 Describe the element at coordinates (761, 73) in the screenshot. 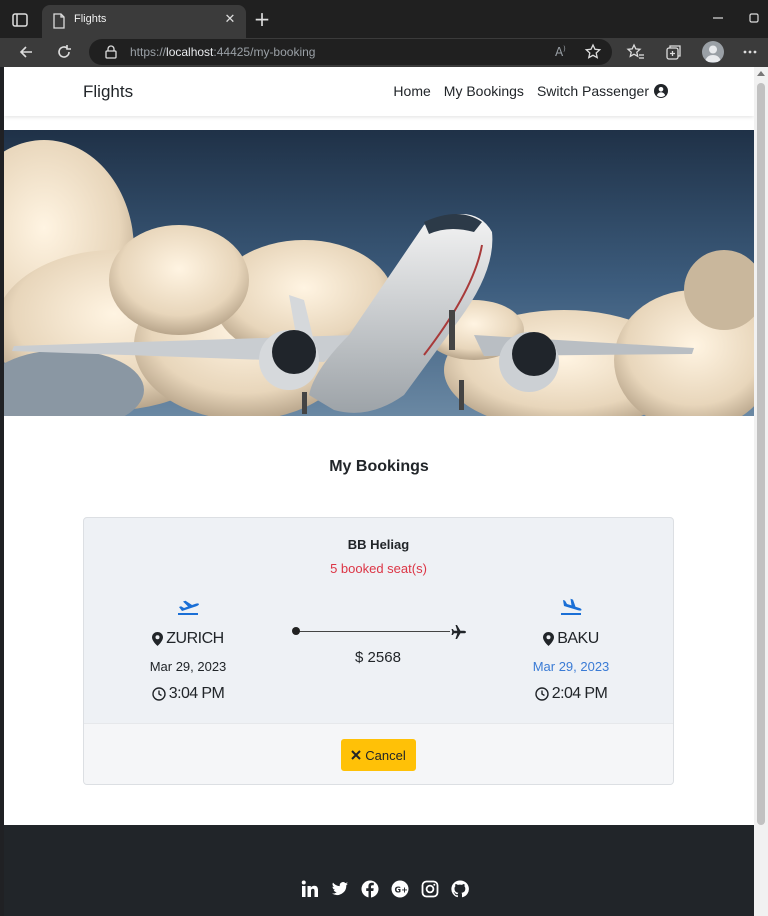

I see `scroll-up-arrow` at that location.